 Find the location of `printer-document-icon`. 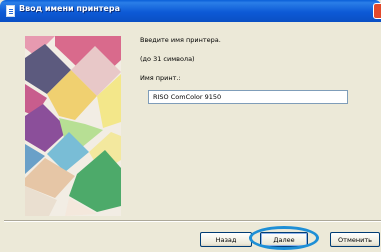

printer-document-icon is located at coordinates (10, 11).